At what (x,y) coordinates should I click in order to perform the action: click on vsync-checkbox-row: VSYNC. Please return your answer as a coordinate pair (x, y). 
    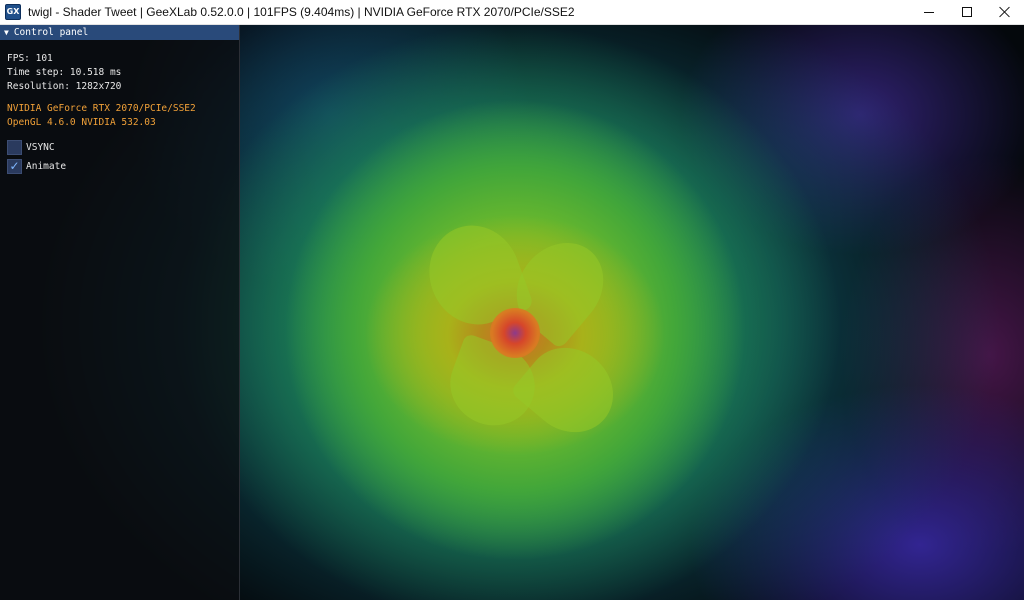
    Looking at the image, I should click on (119, 147).